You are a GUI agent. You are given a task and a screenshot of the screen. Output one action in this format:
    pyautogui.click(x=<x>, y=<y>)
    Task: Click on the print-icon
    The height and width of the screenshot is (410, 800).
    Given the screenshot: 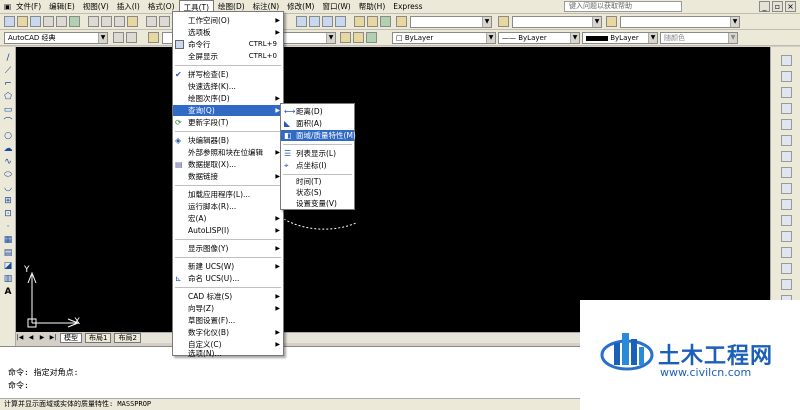 What is the action you would take?
    pyautogui.click(x=48, y=21)
    